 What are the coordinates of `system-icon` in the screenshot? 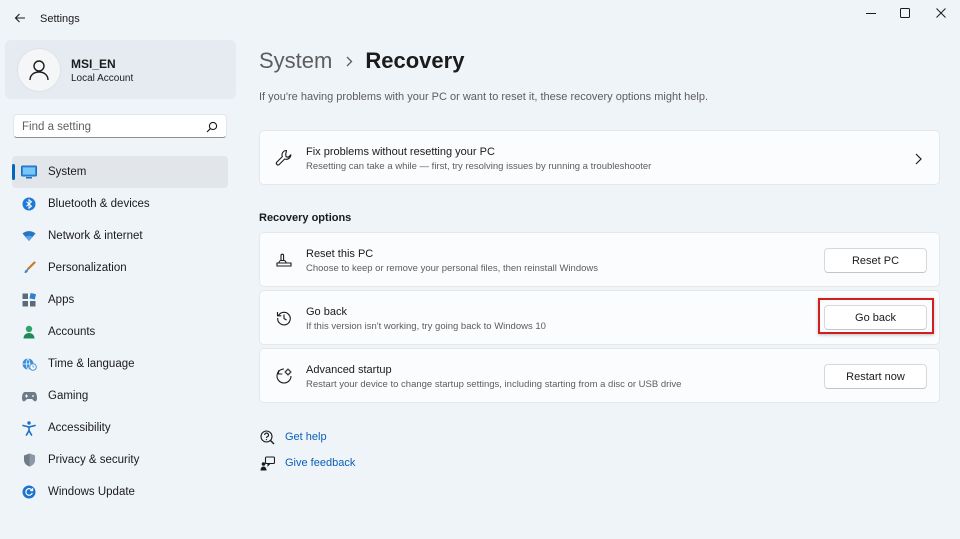 It's located at (29, 172).